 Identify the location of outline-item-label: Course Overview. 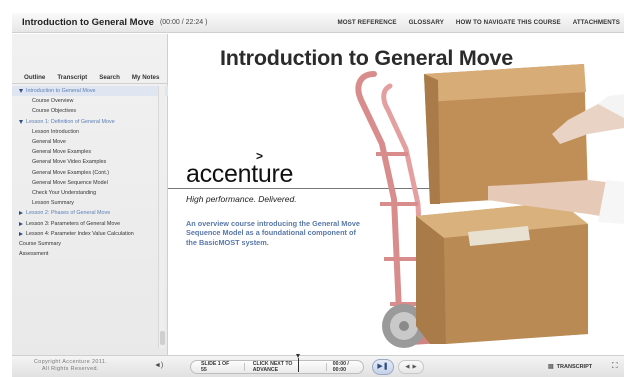
(53, 101).